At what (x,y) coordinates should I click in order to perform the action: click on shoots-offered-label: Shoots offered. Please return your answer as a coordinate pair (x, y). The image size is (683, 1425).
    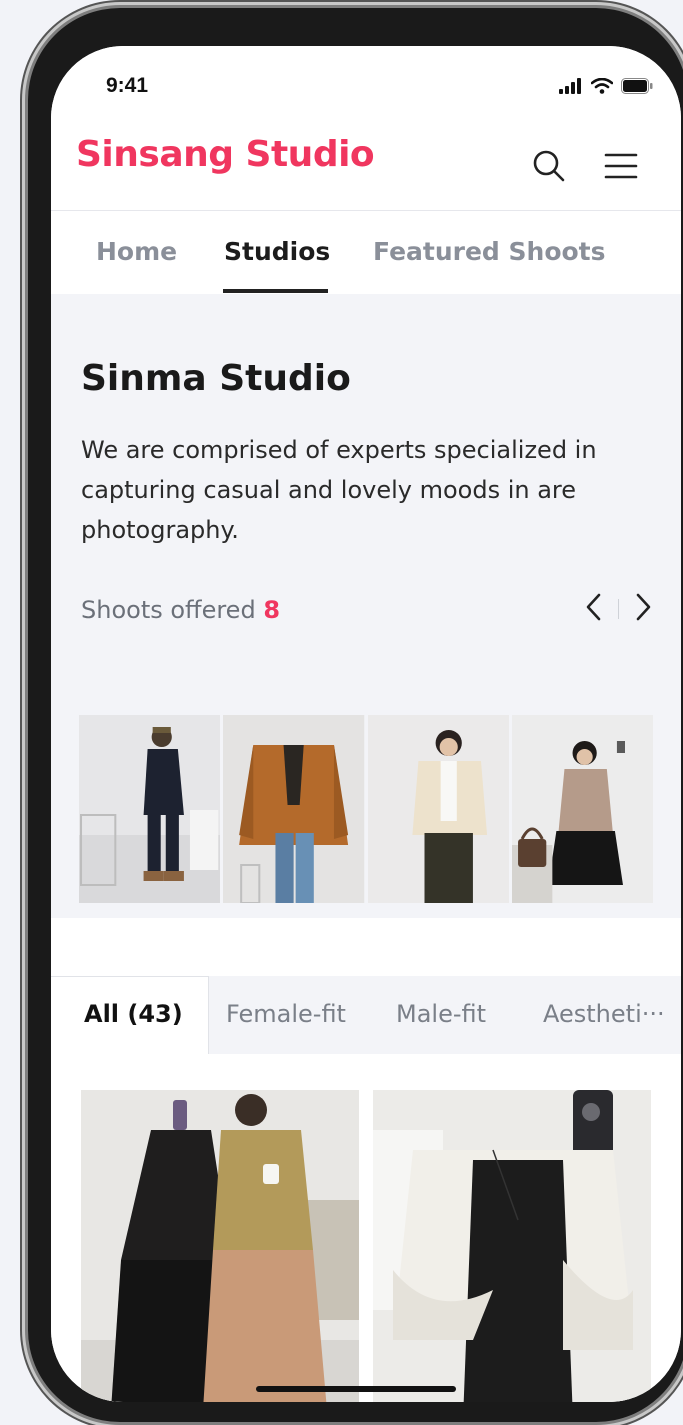
    Looking at the image, I should click on (168, 610).